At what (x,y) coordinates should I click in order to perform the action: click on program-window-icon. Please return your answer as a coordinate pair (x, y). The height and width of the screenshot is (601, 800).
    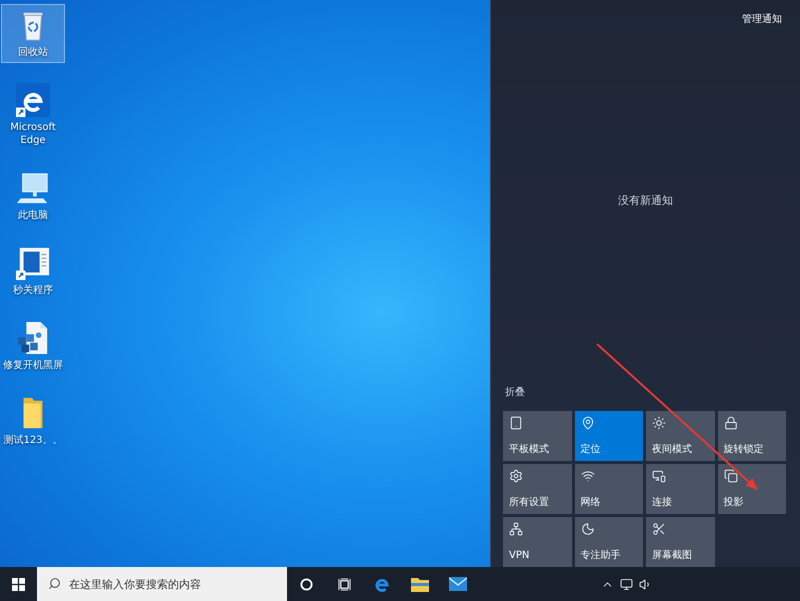
    Looking at the image, I should click on (33, 263).